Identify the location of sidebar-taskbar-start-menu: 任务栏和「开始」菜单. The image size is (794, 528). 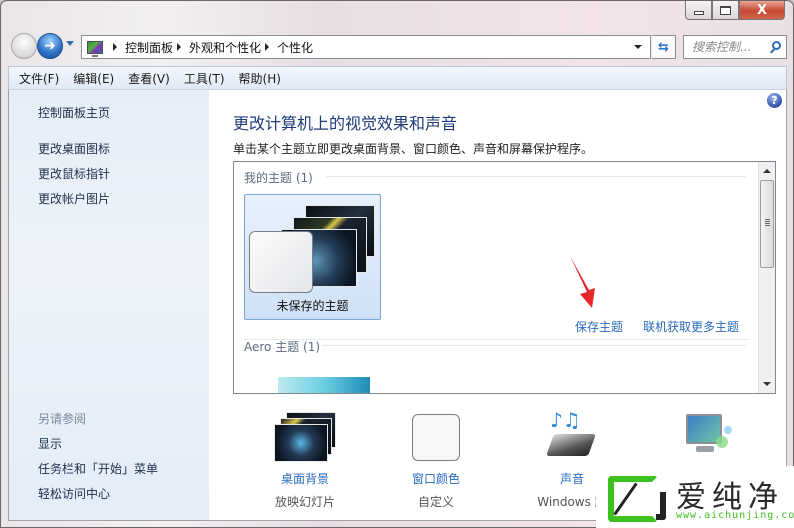
(98, 468).